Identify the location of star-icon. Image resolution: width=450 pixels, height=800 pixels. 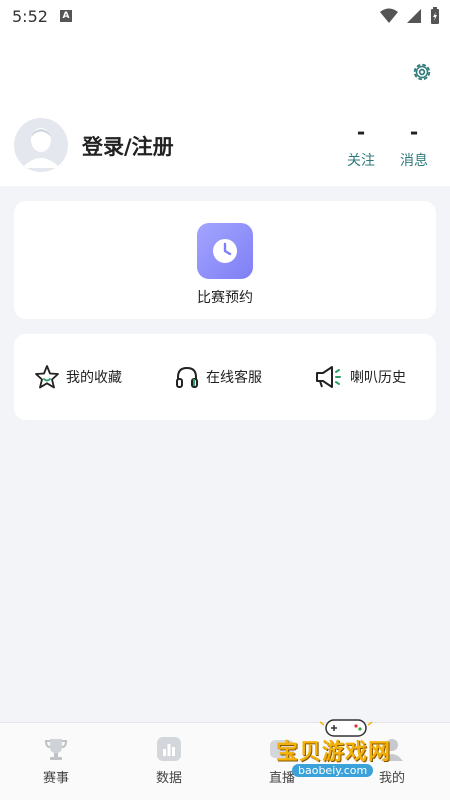
(47, 377).